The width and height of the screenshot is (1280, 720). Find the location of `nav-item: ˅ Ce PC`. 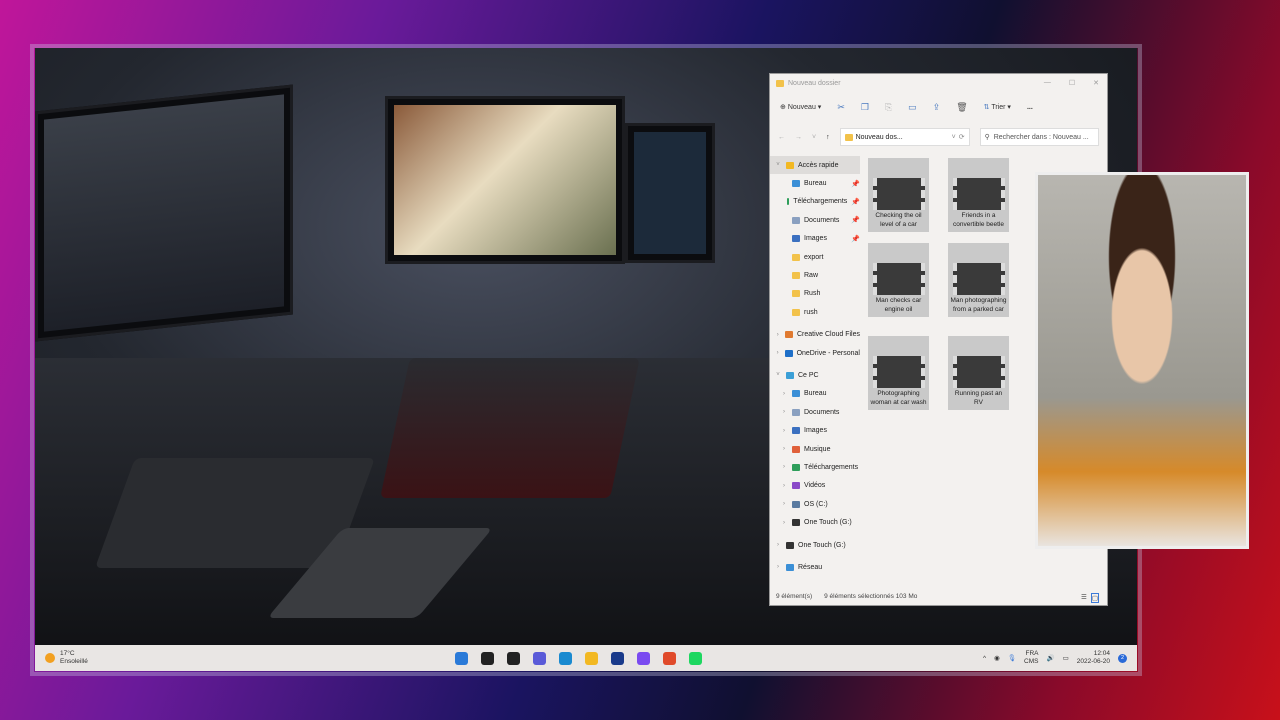

nav-item: ˅ Ce PC is located at coordinates (815, 375).